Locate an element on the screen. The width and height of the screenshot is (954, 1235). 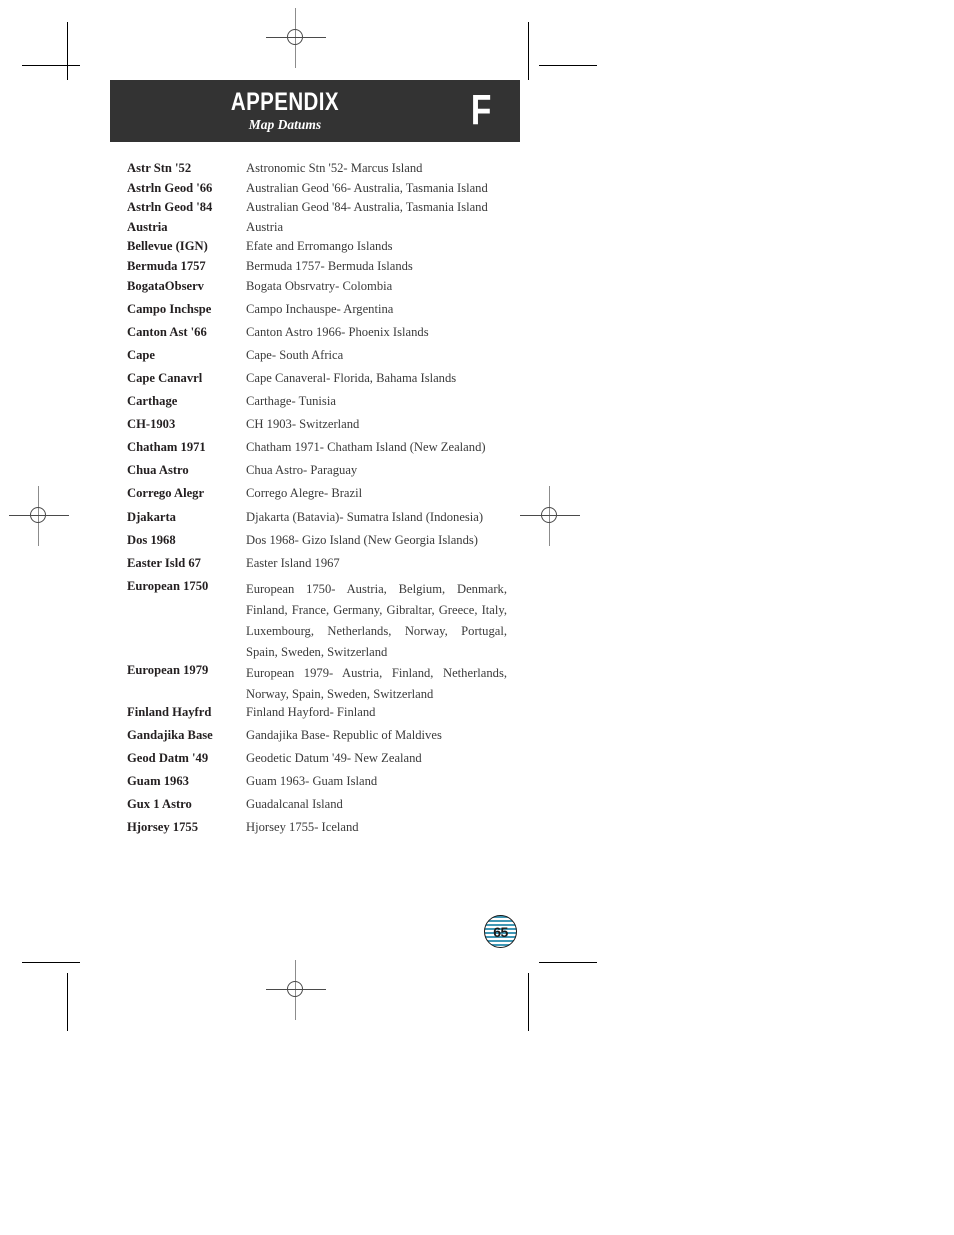
datum-row: Hjorsey 1755 Hjorsey 1755- Iceland is located at coordinates (317, 831).